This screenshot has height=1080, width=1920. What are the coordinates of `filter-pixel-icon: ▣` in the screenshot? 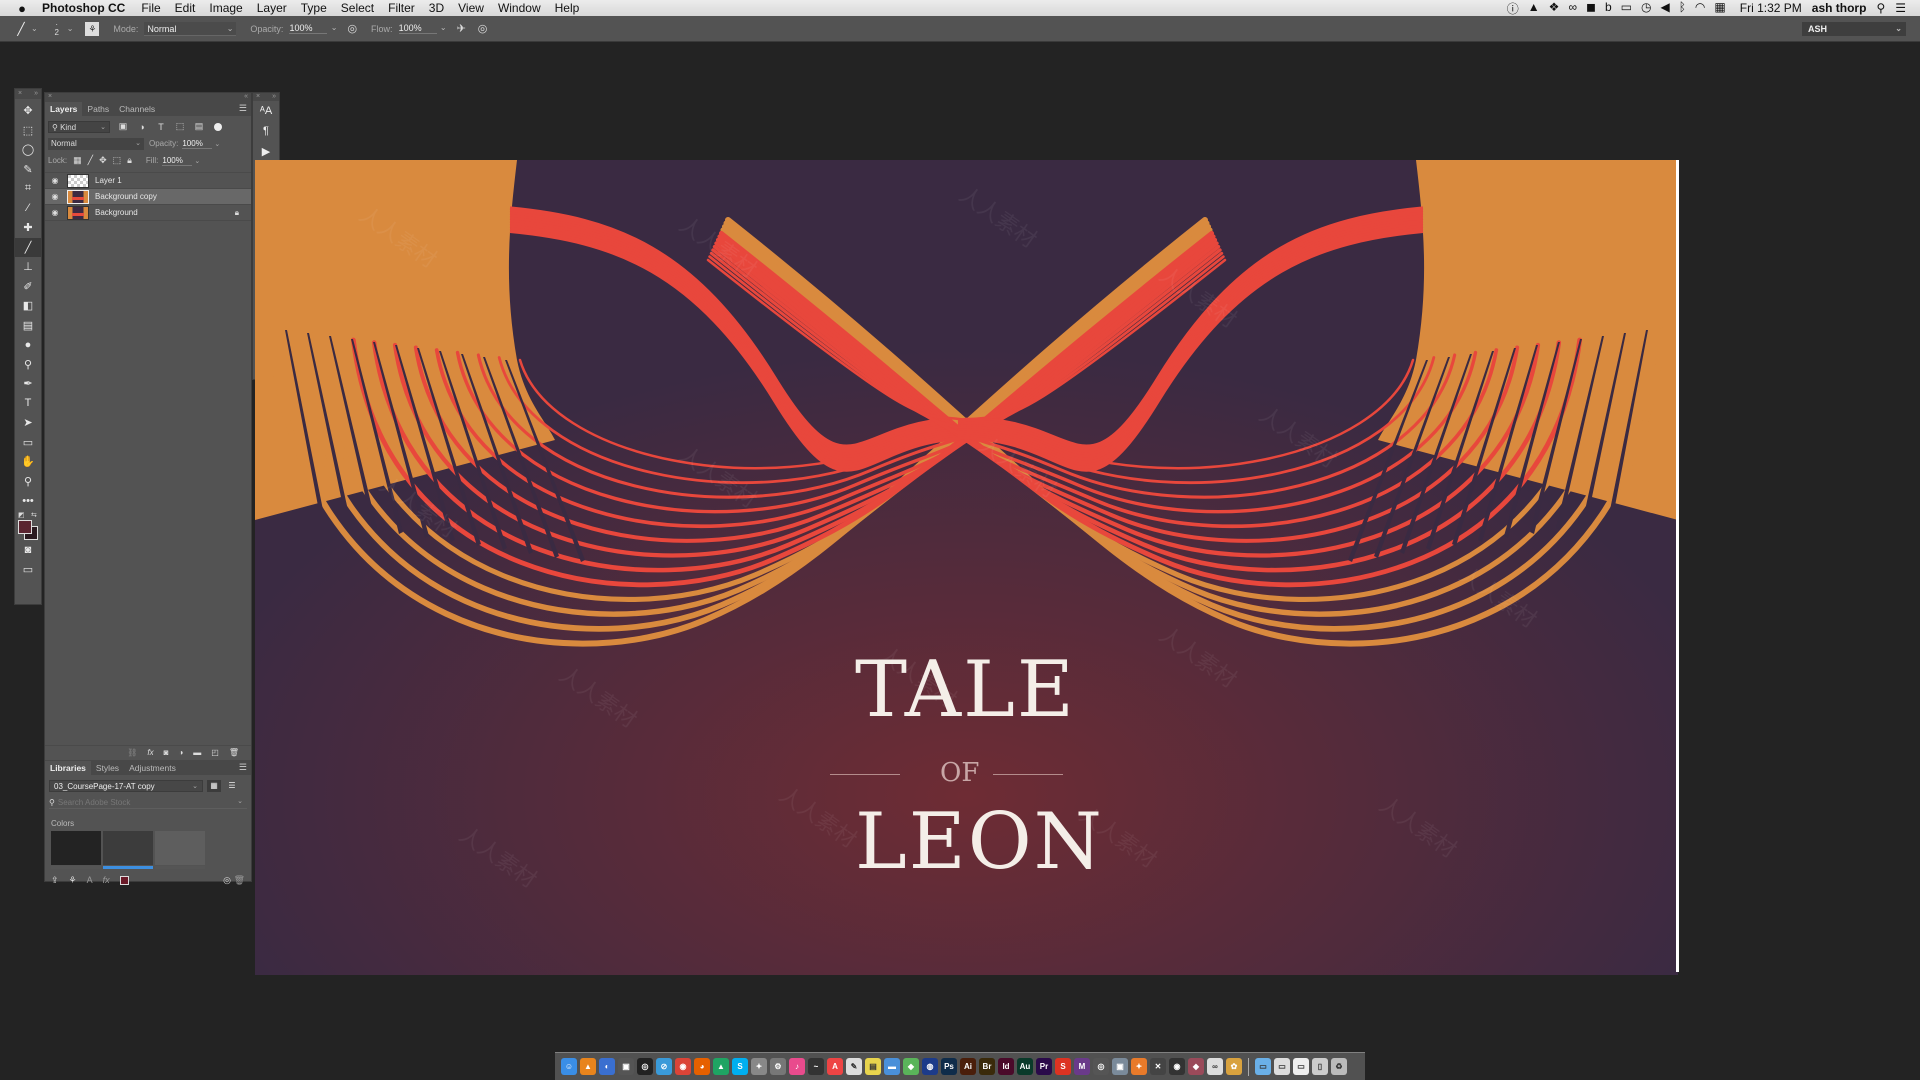 It's located at (123, 126).